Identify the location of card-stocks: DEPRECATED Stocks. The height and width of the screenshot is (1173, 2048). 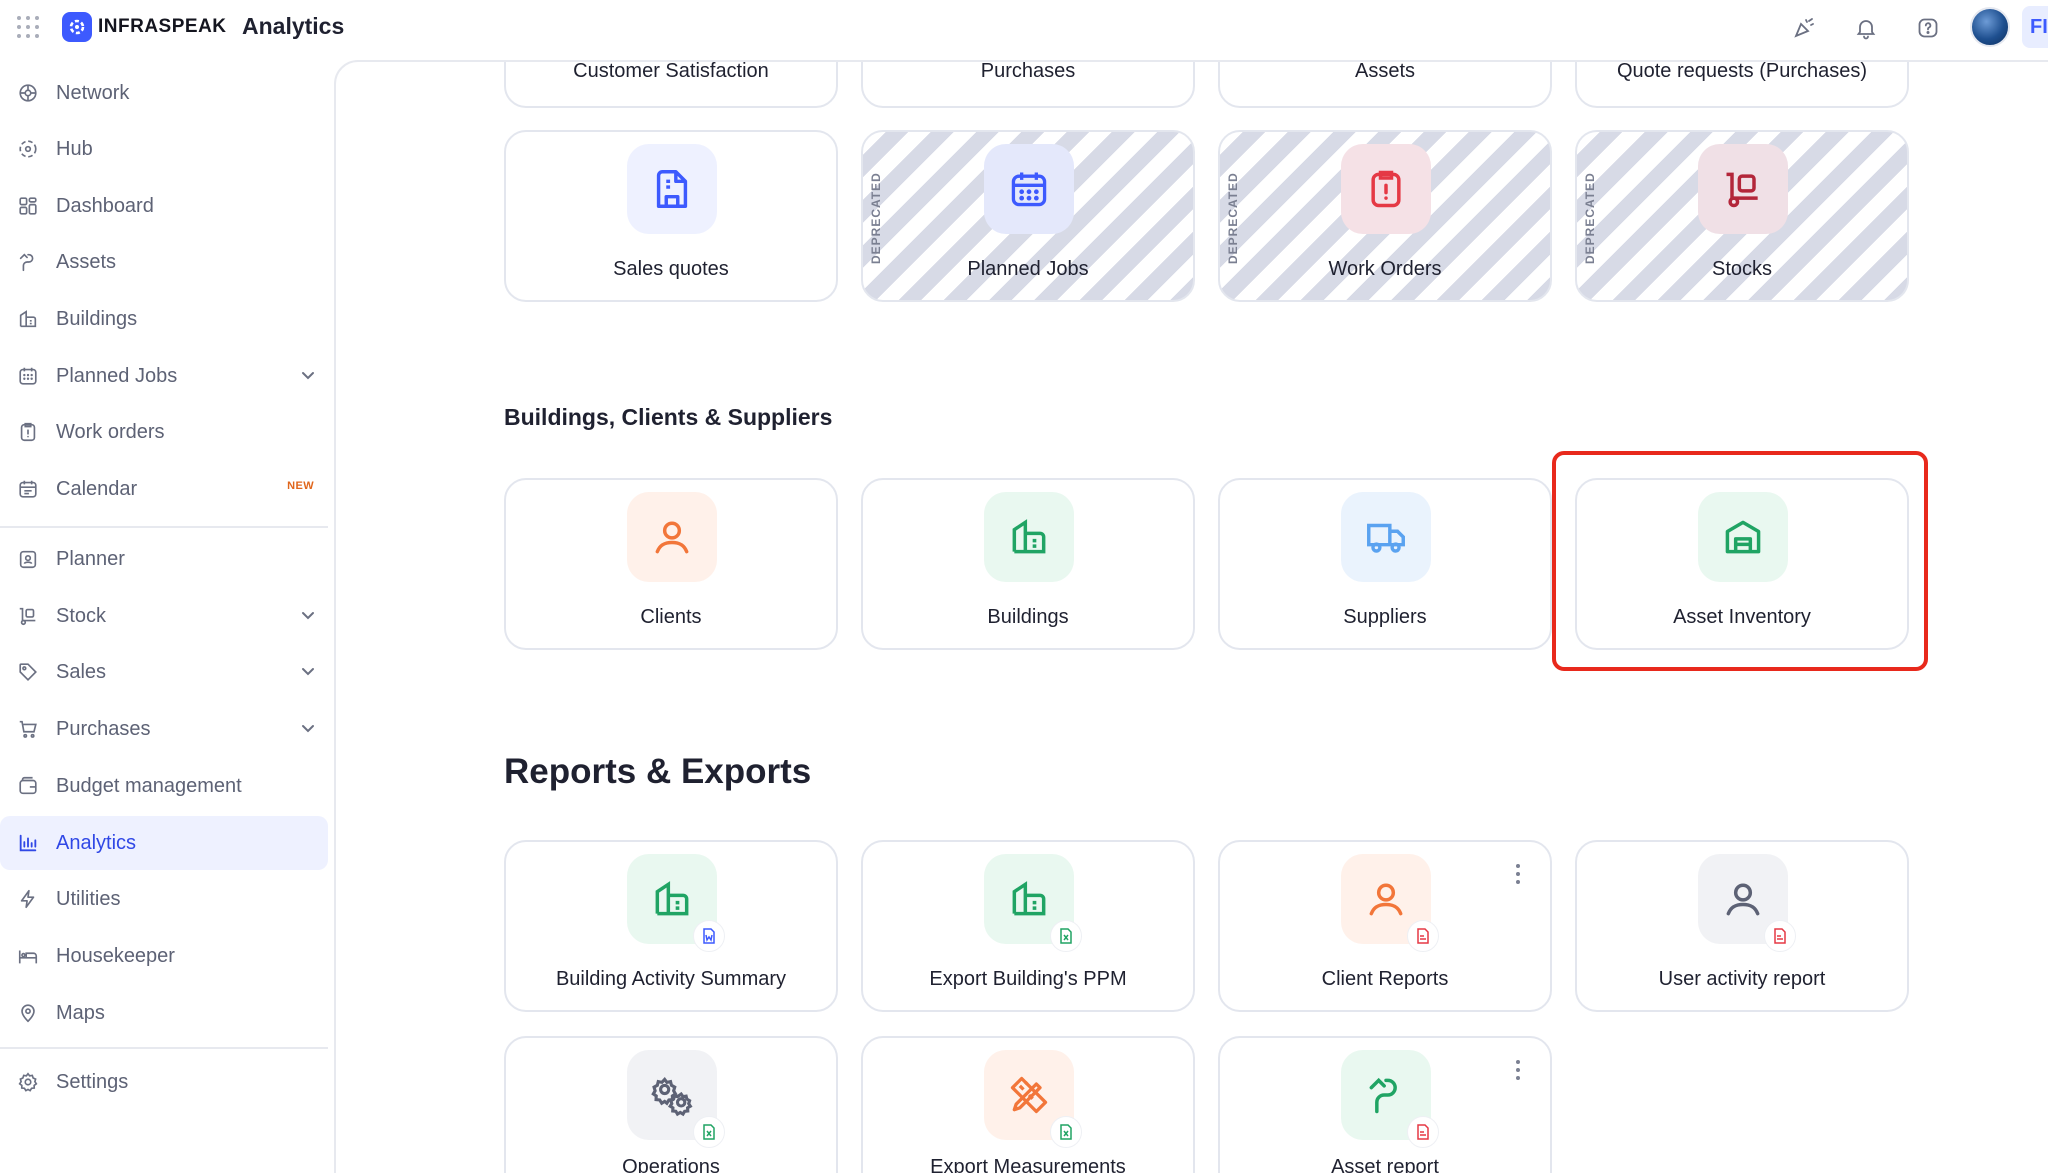
(1742, 216).